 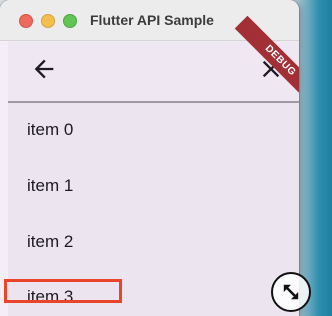 I want to click on arrow-back-icon, so click(x=44, y=69).